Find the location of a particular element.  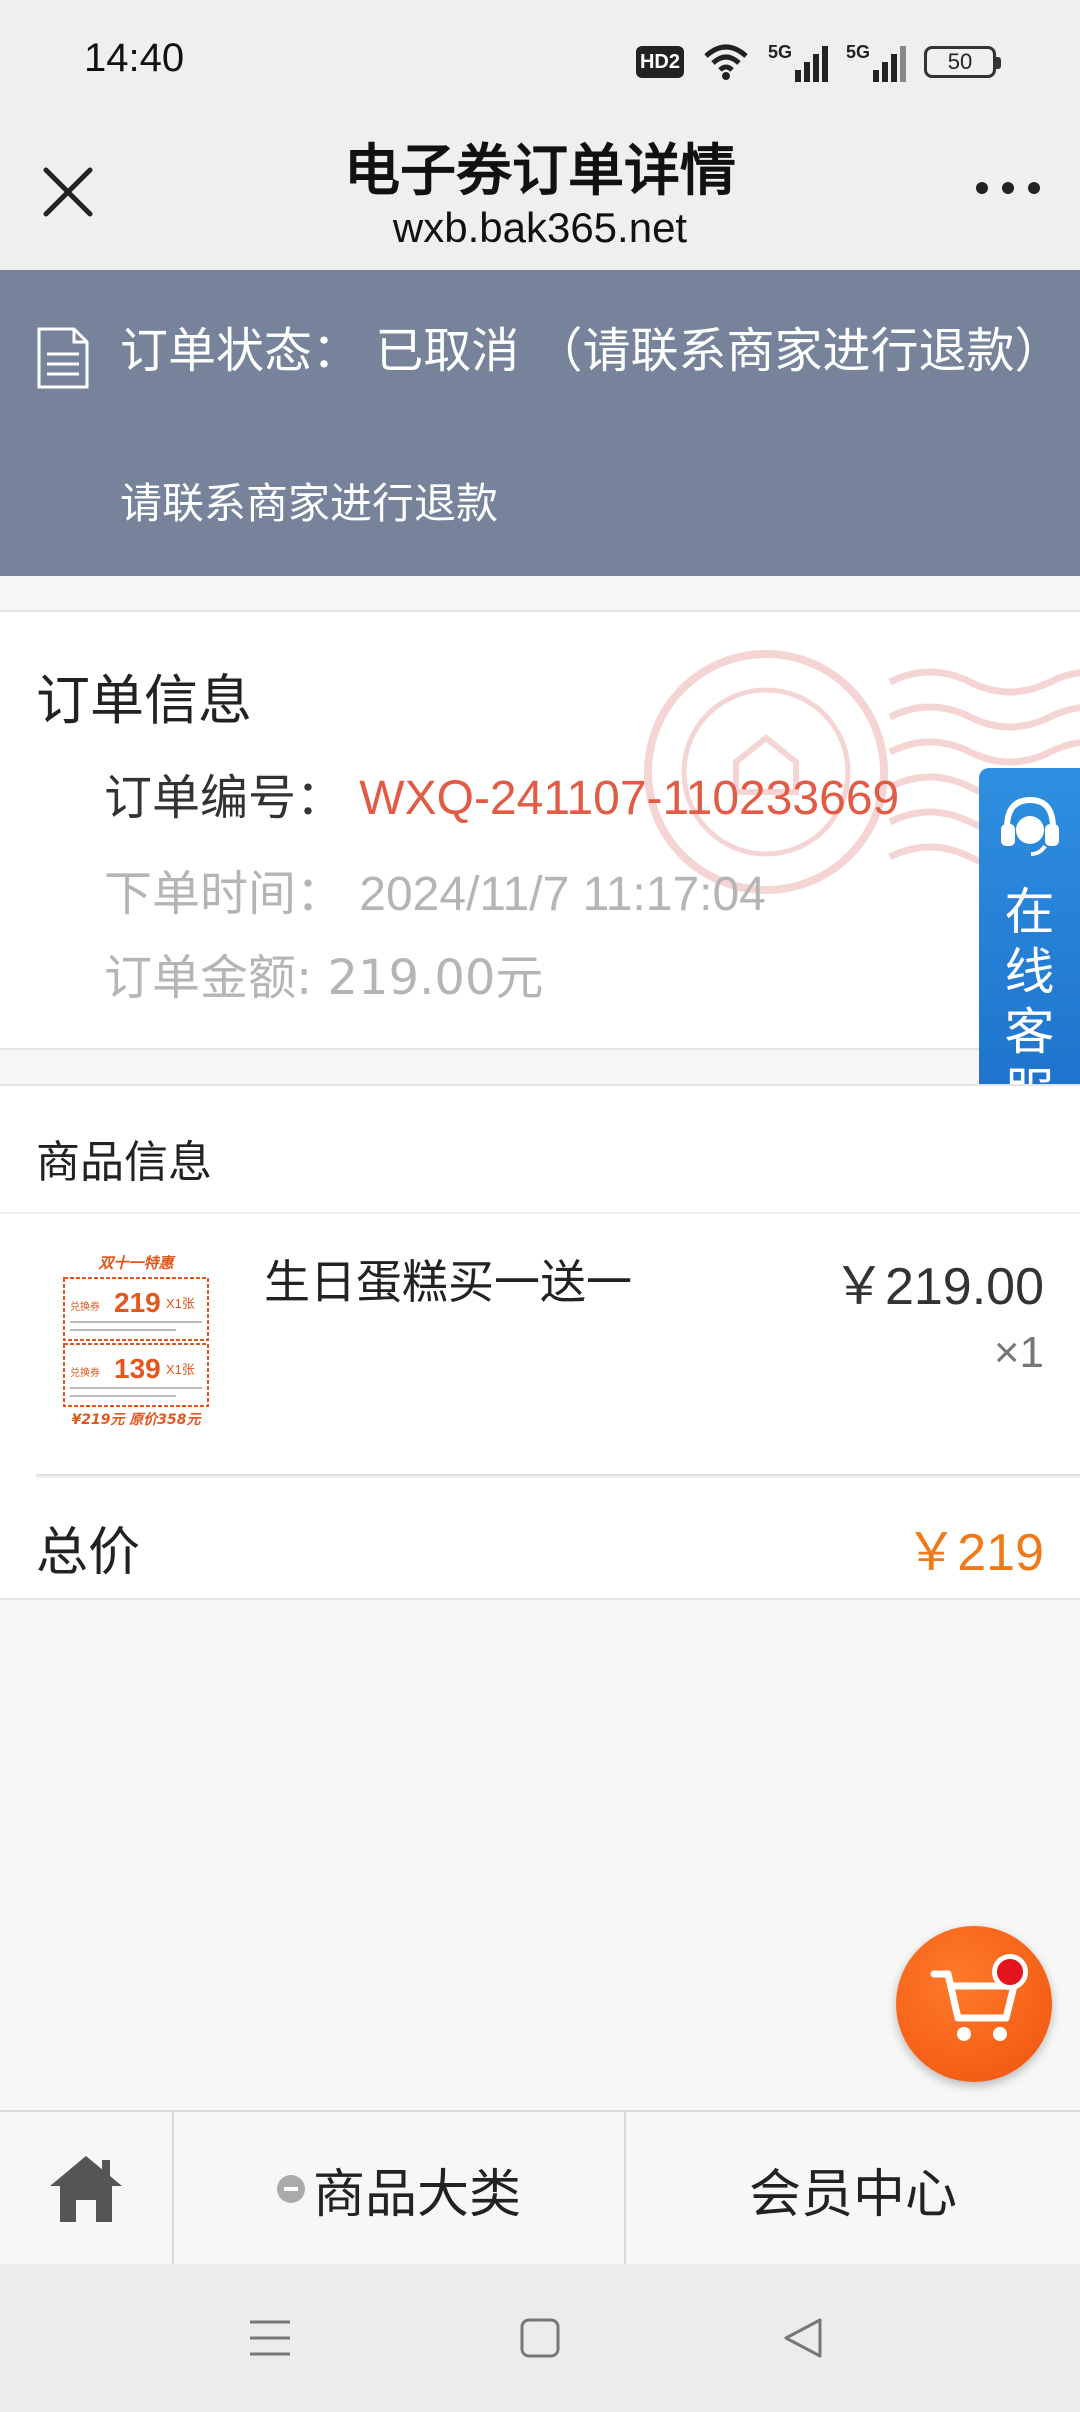

page-header: 电子券订单详情 wxb.bak365.net is located at coordinates (540, 195).